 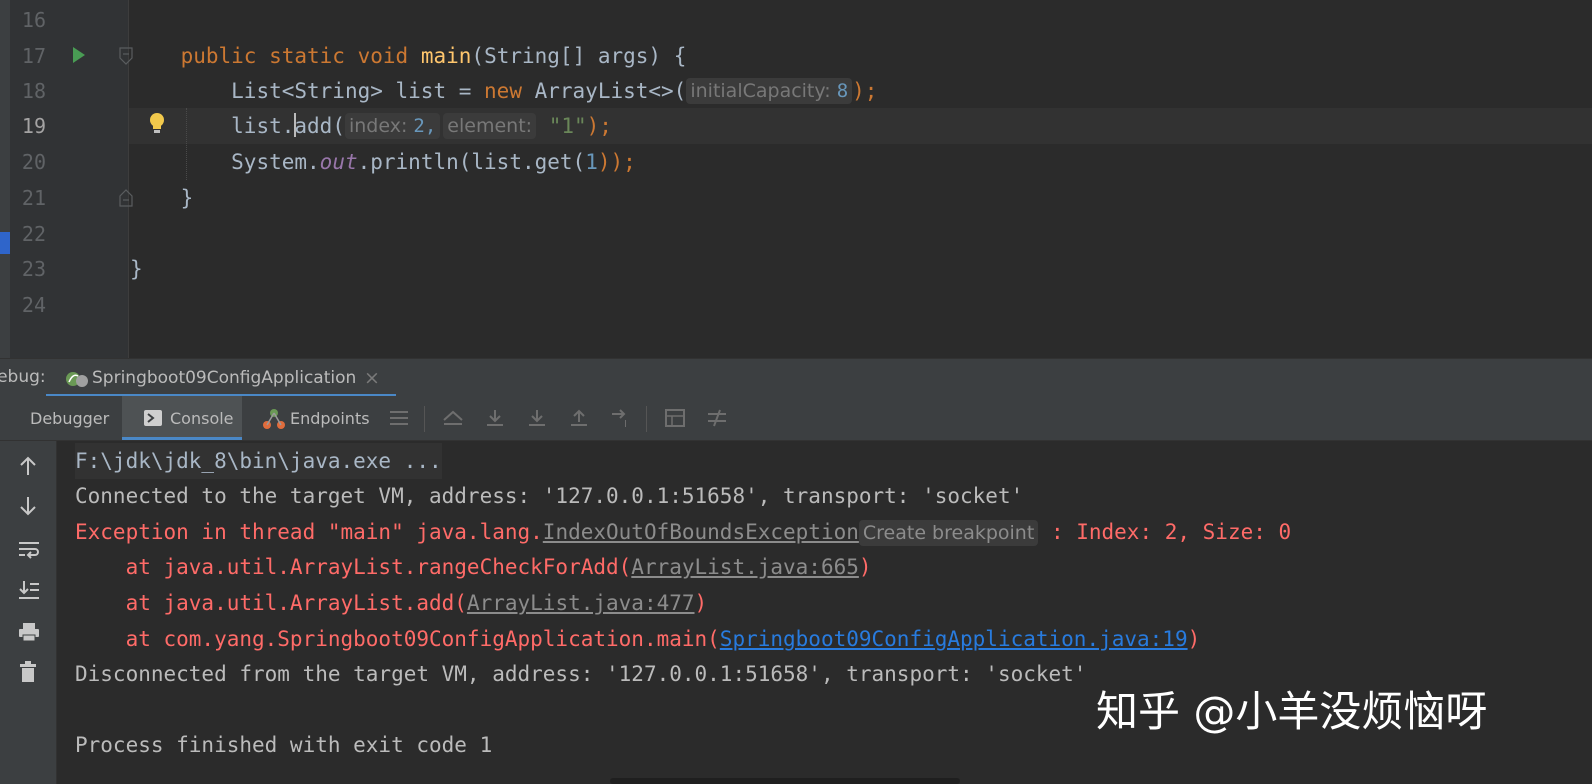 What do you see at coordinates (579, 56) in the screenshot?
I see `code-text: (String[] args) {` at bounding box center [579, 56].